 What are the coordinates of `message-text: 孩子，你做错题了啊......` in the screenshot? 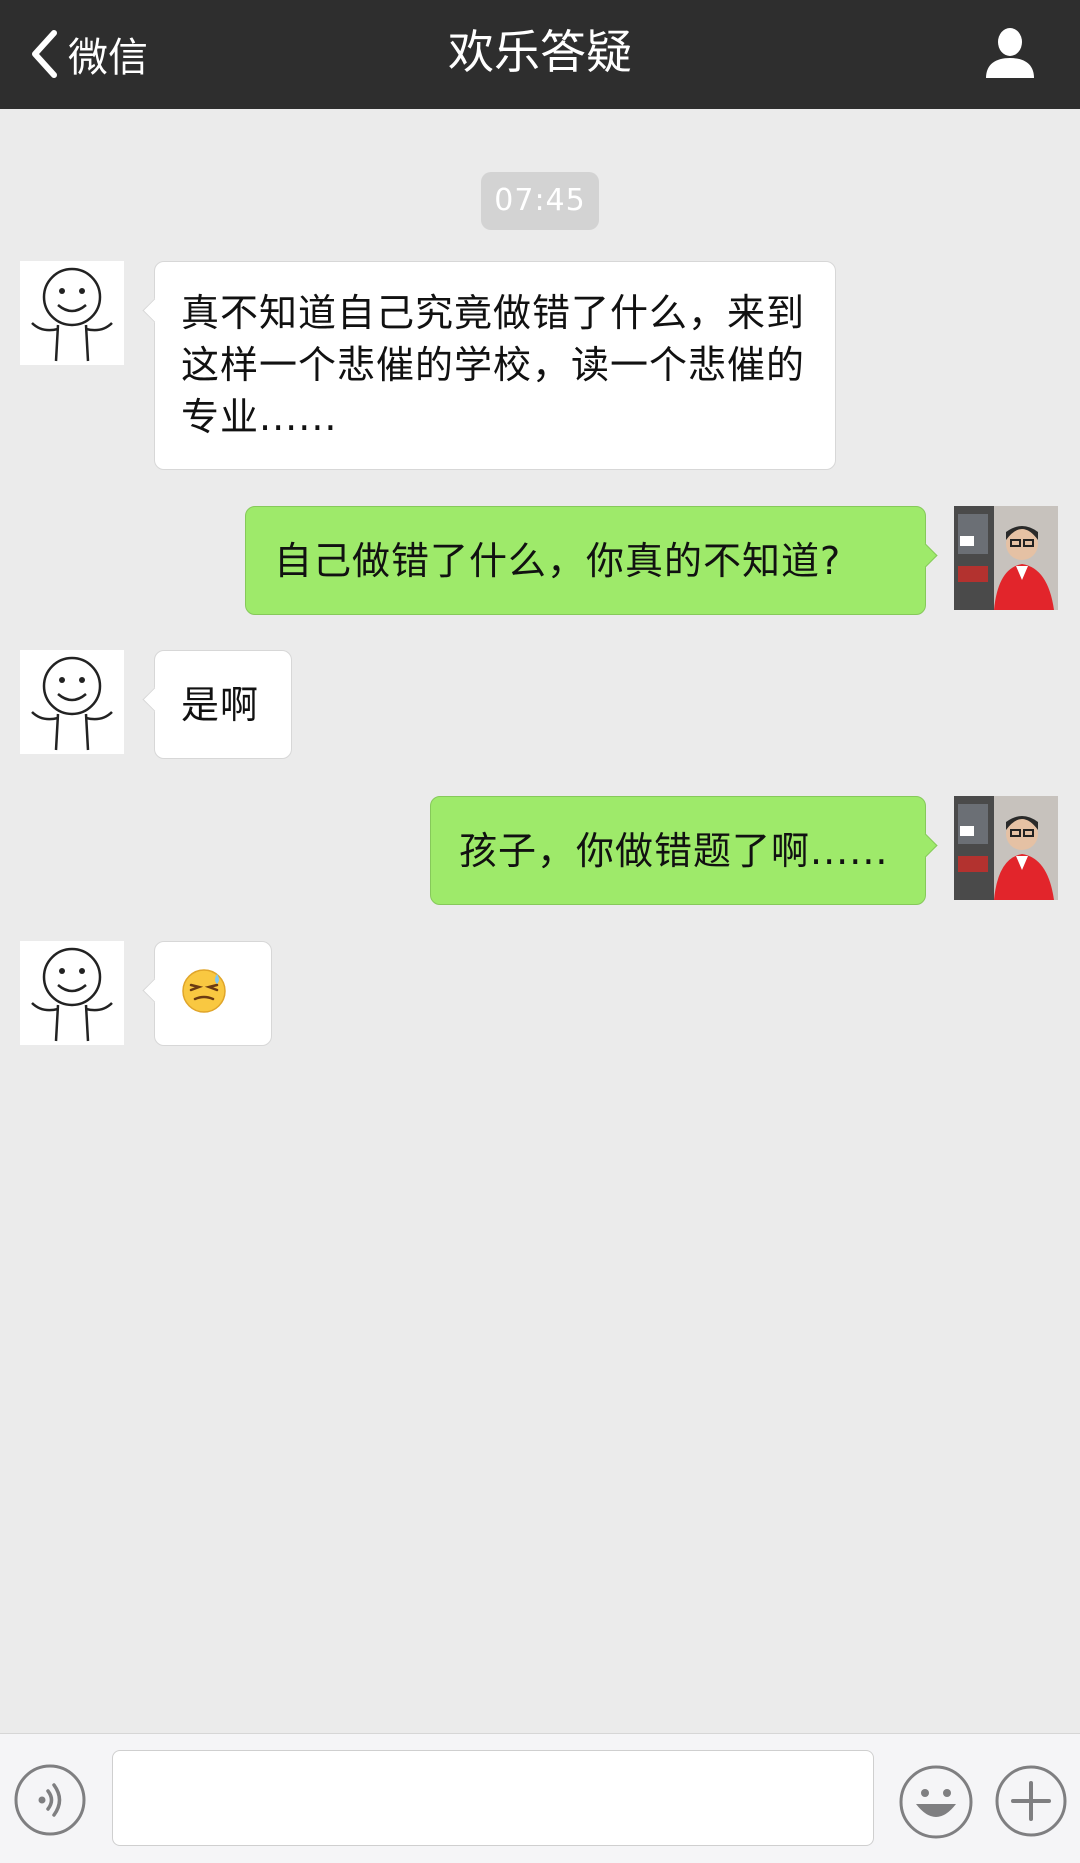 It's located at (674, 851).